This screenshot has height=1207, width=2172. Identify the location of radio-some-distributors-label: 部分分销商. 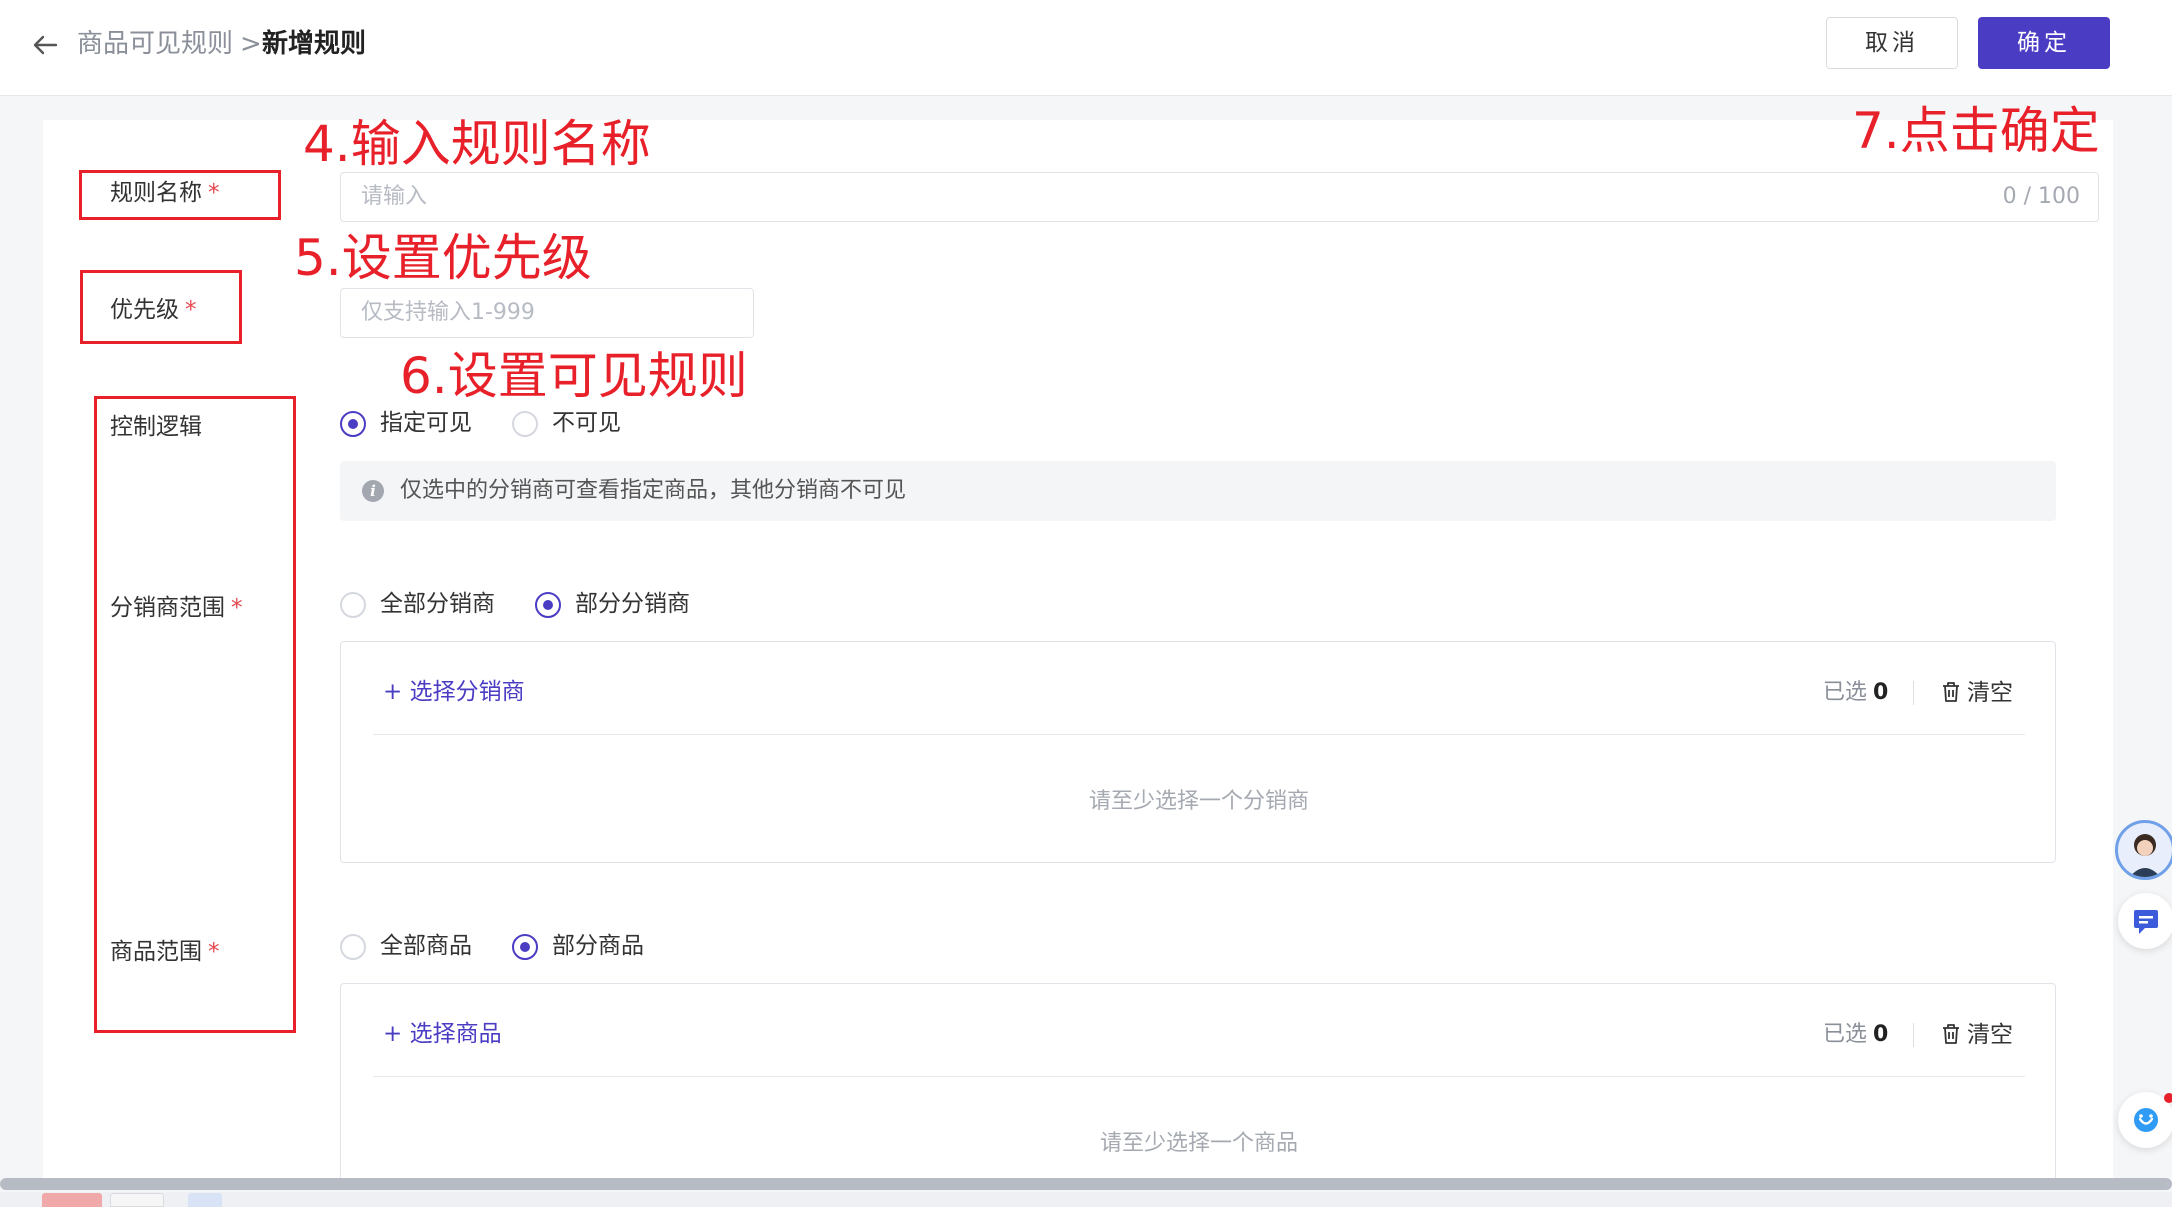
(632, 604).